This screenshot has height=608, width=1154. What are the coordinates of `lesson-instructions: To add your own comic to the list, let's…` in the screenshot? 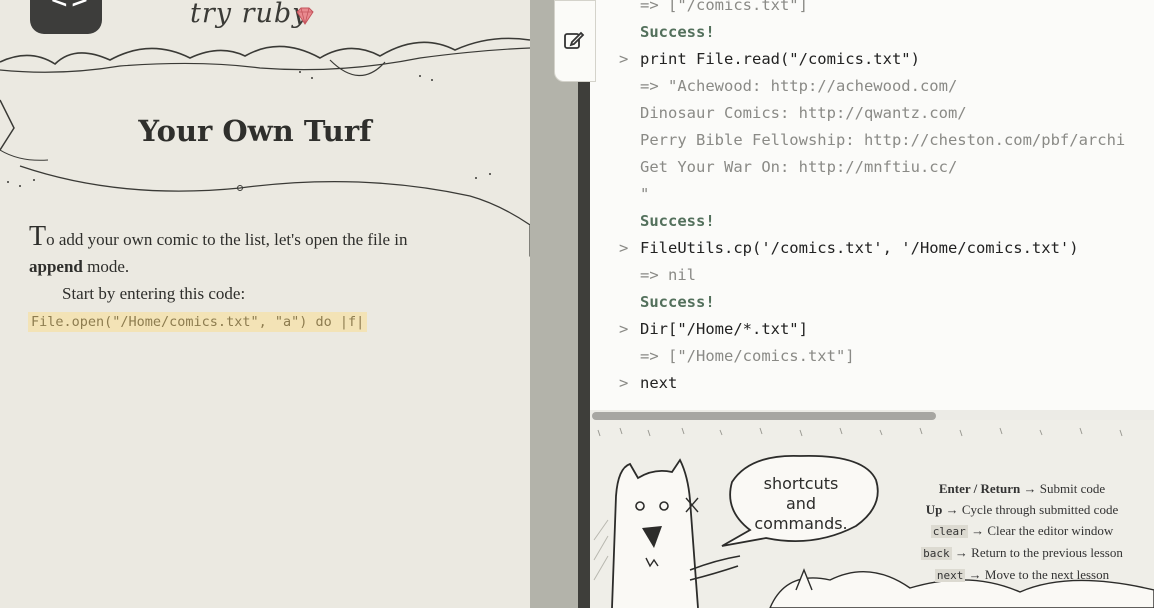 It's located at (264, 265).